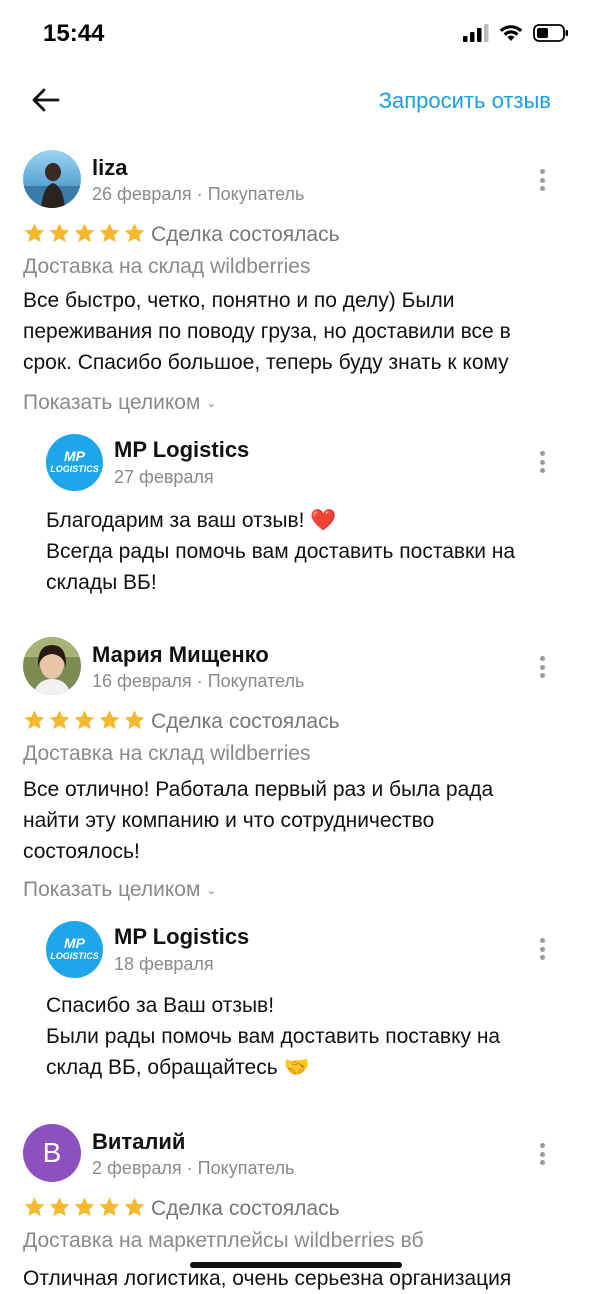  What do you see at coordinates (142, 194) in the screenshot?
I see `review-date: 26 февраля` at bounding box center [142, 194].